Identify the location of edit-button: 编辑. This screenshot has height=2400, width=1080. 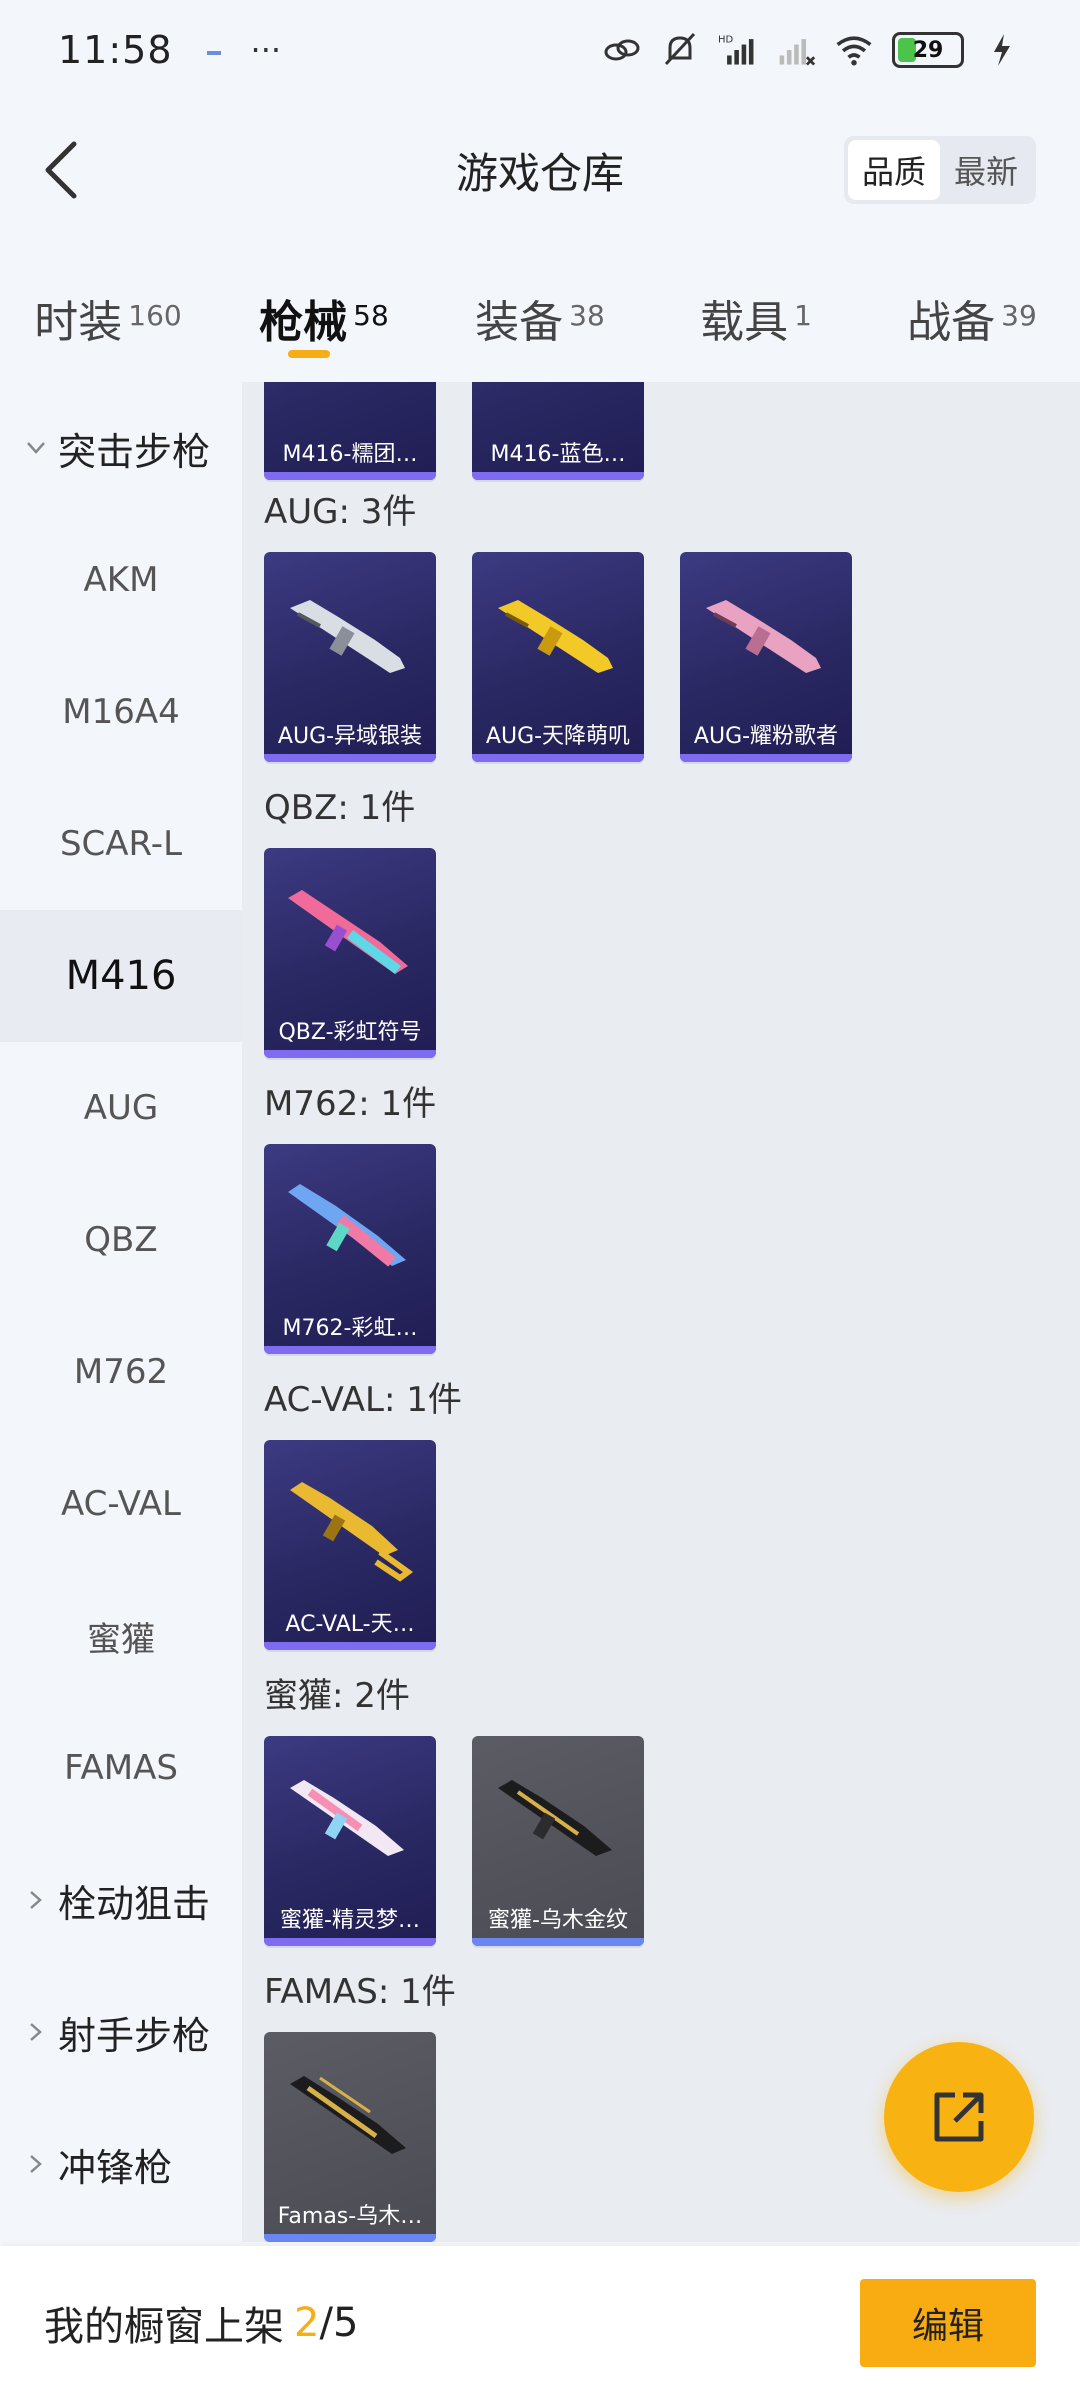
(948, 2323).